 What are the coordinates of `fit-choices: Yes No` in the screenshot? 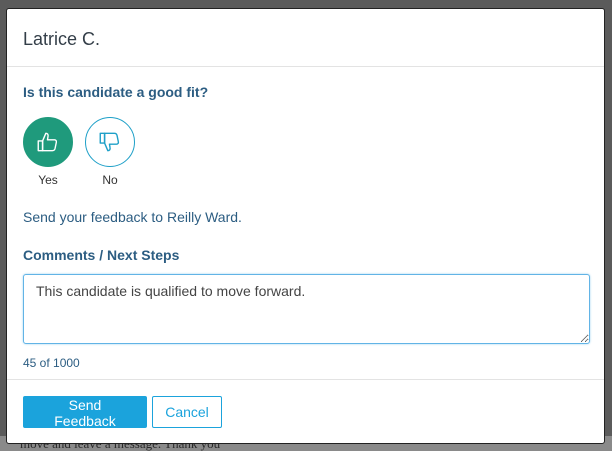 It's located at (305, 152).